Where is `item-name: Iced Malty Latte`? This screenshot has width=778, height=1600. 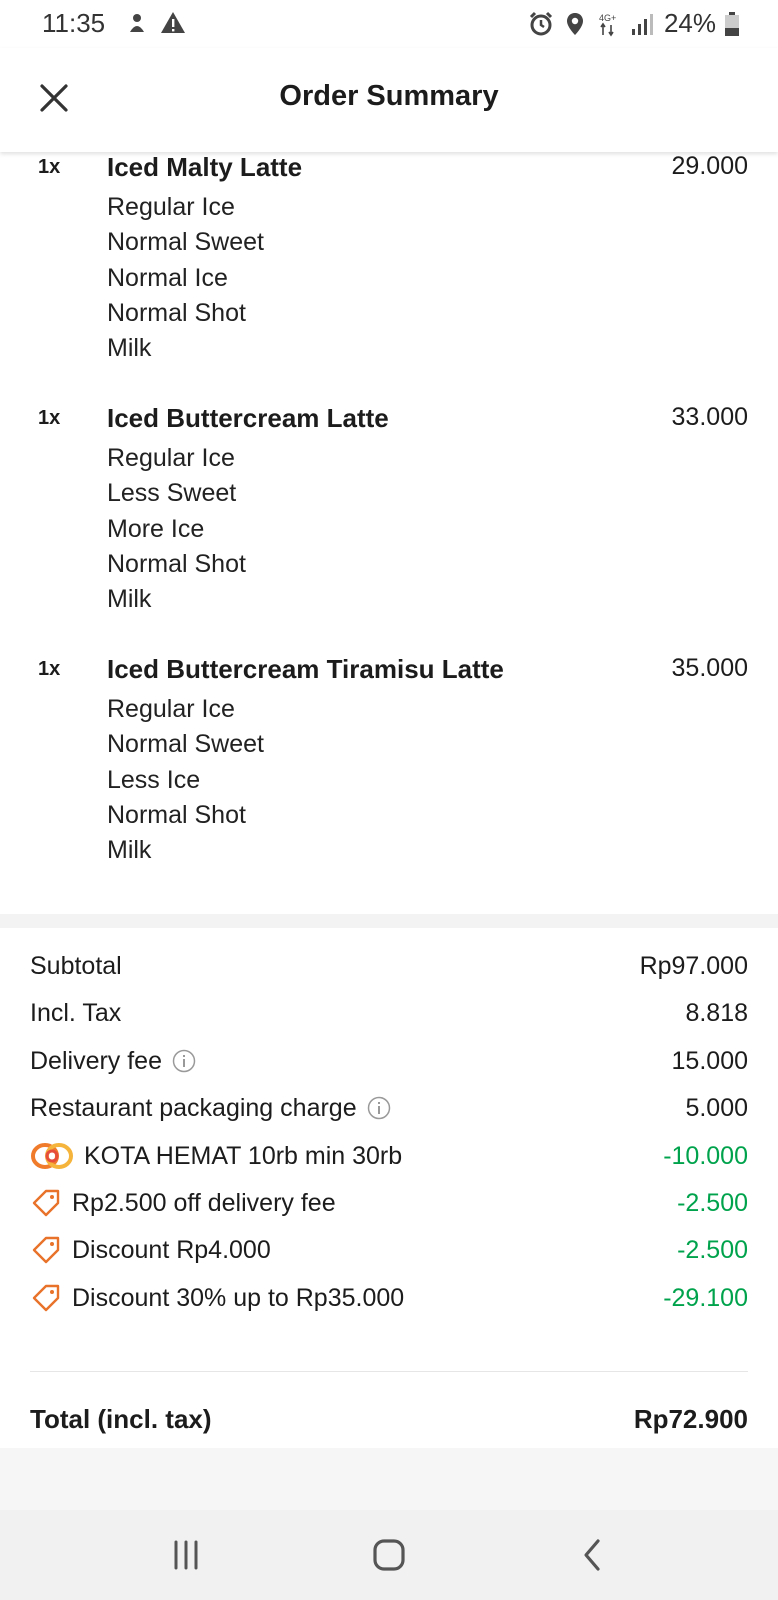
item-name: Iced Malty Latte is located at coordinates (205, 167).